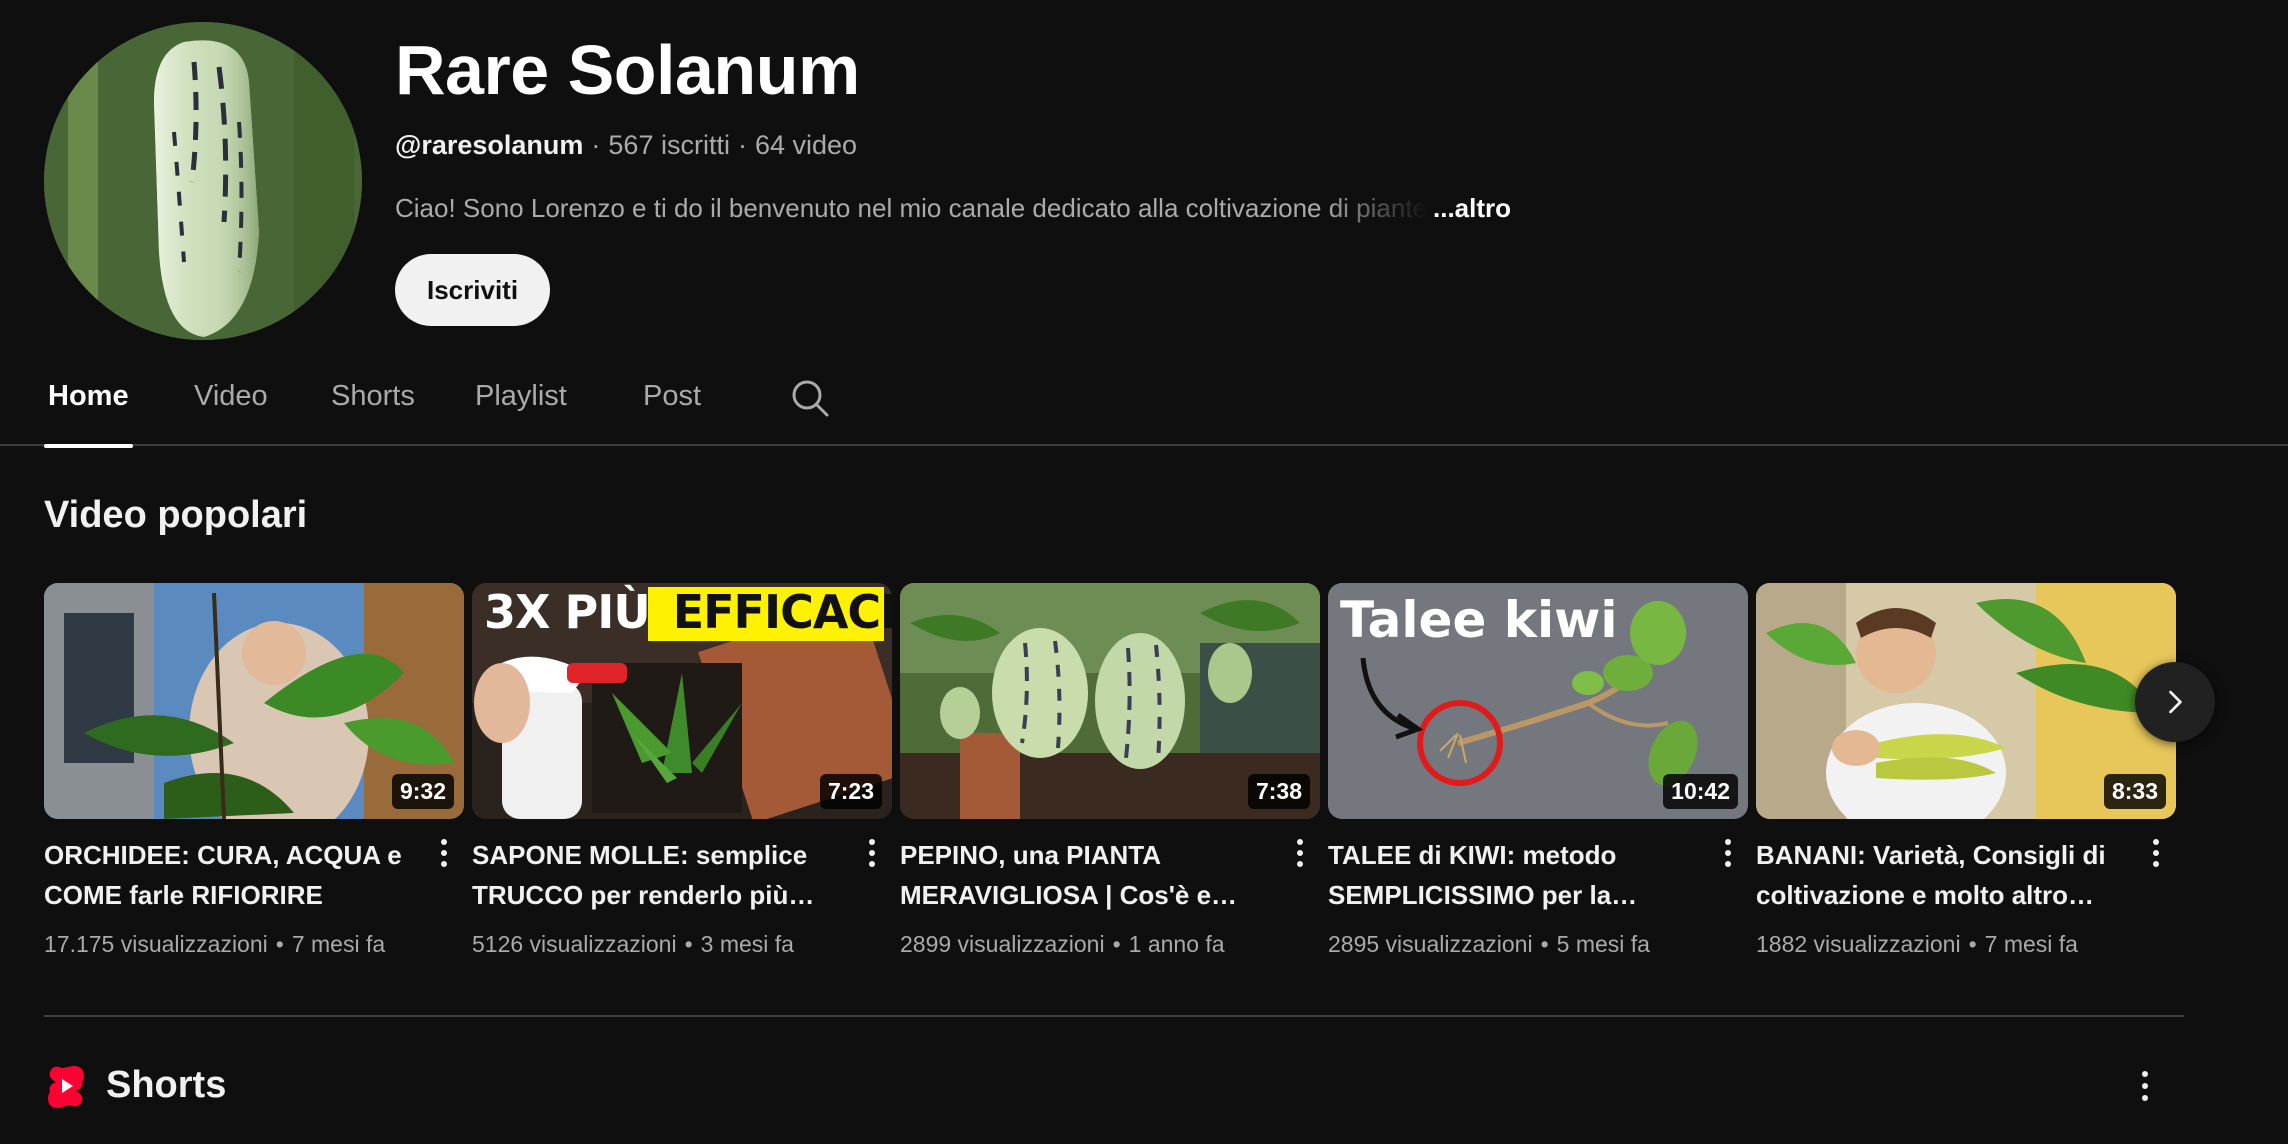  What do you see at coordinates (422, 791) in the screenshot?
I see `video-duration: 9:32` at bounding box center [422, 791].